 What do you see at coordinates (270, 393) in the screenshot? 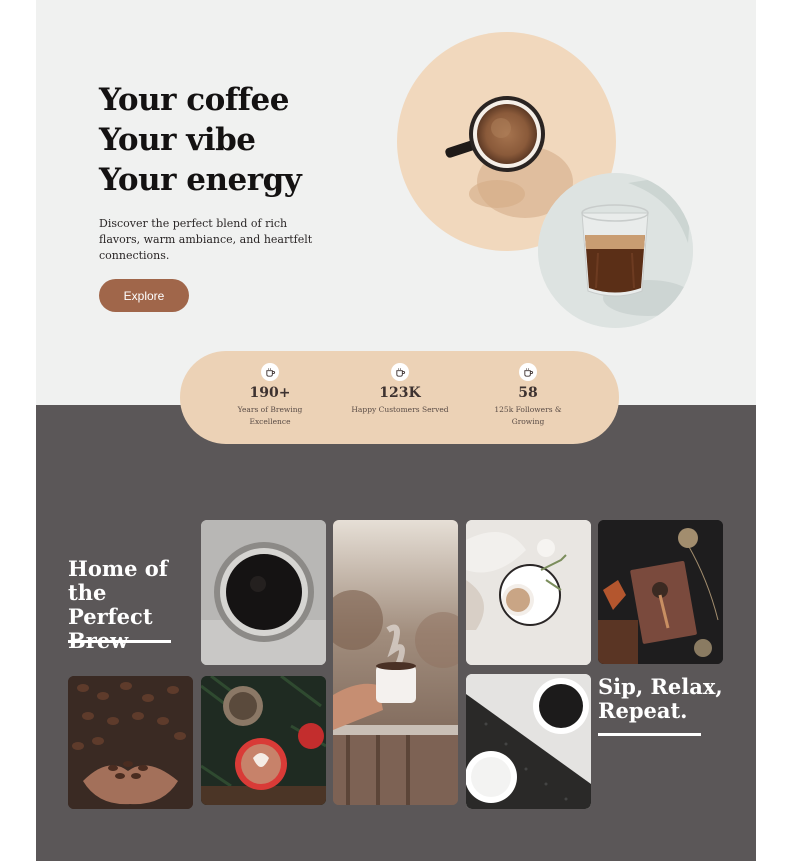
I see `stat-value: 190+` at bounding box center [270, 393].